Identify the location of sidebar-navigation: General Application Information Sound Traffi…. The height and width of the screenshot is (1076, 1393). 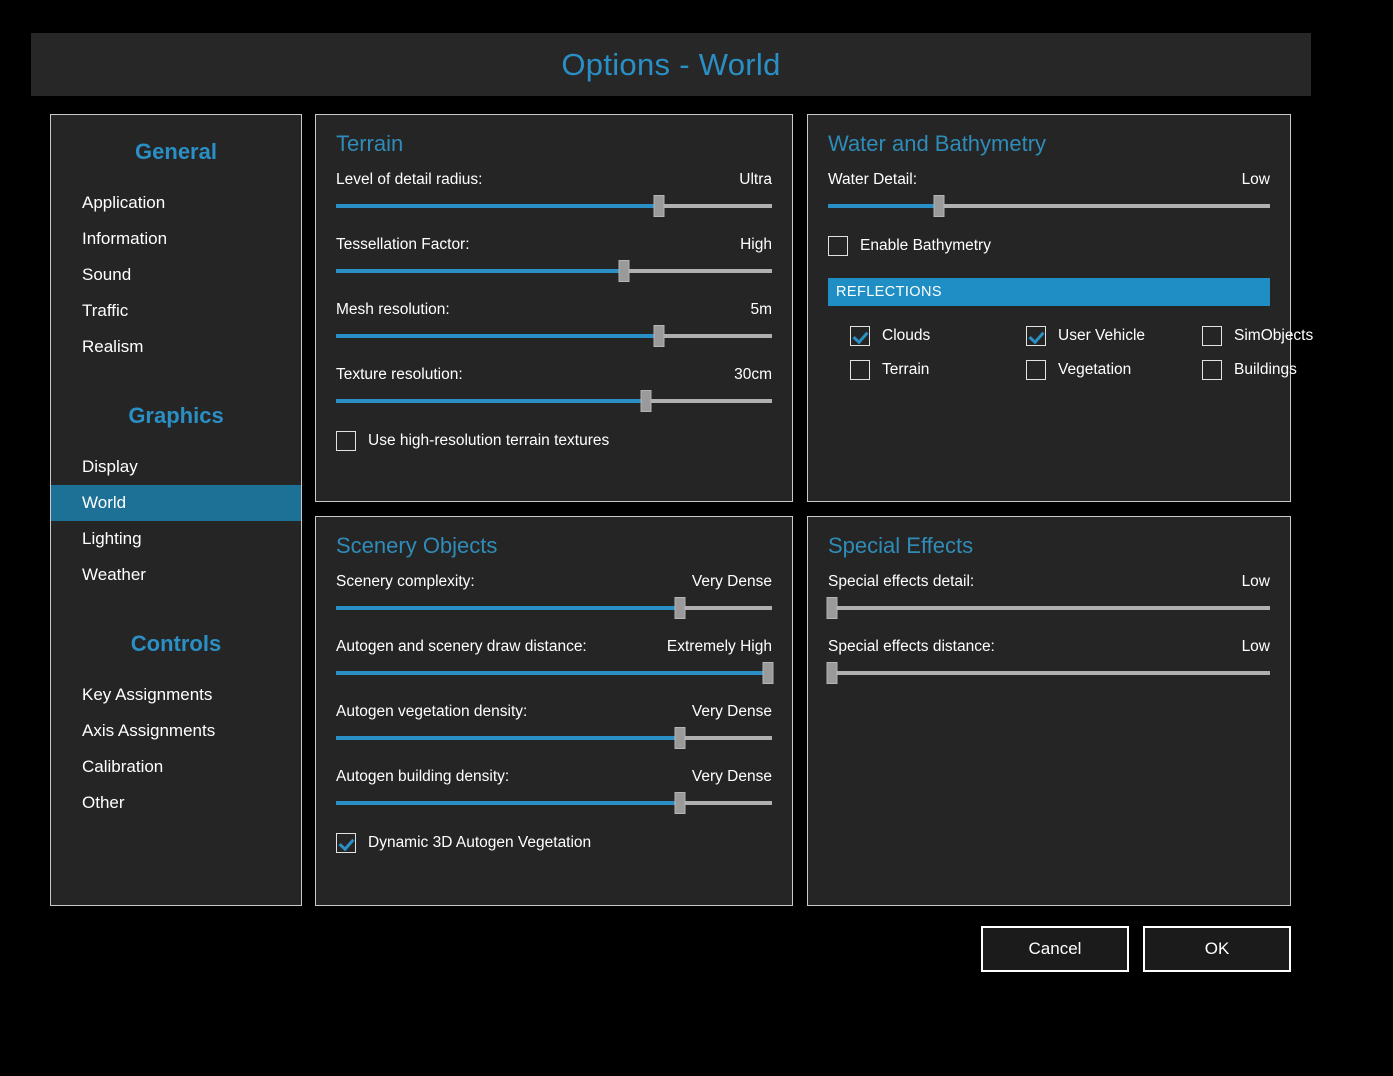
(176, 510).